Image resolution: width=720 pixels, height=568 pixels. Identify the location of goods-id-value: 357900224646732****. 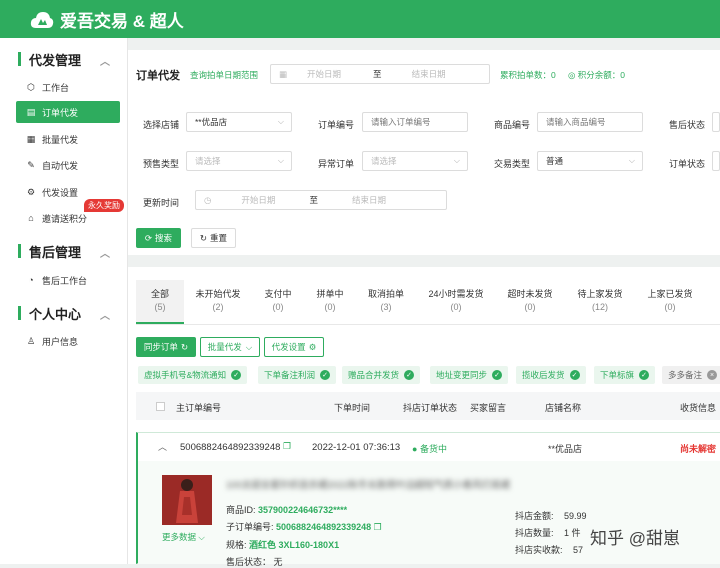
(302, 510).